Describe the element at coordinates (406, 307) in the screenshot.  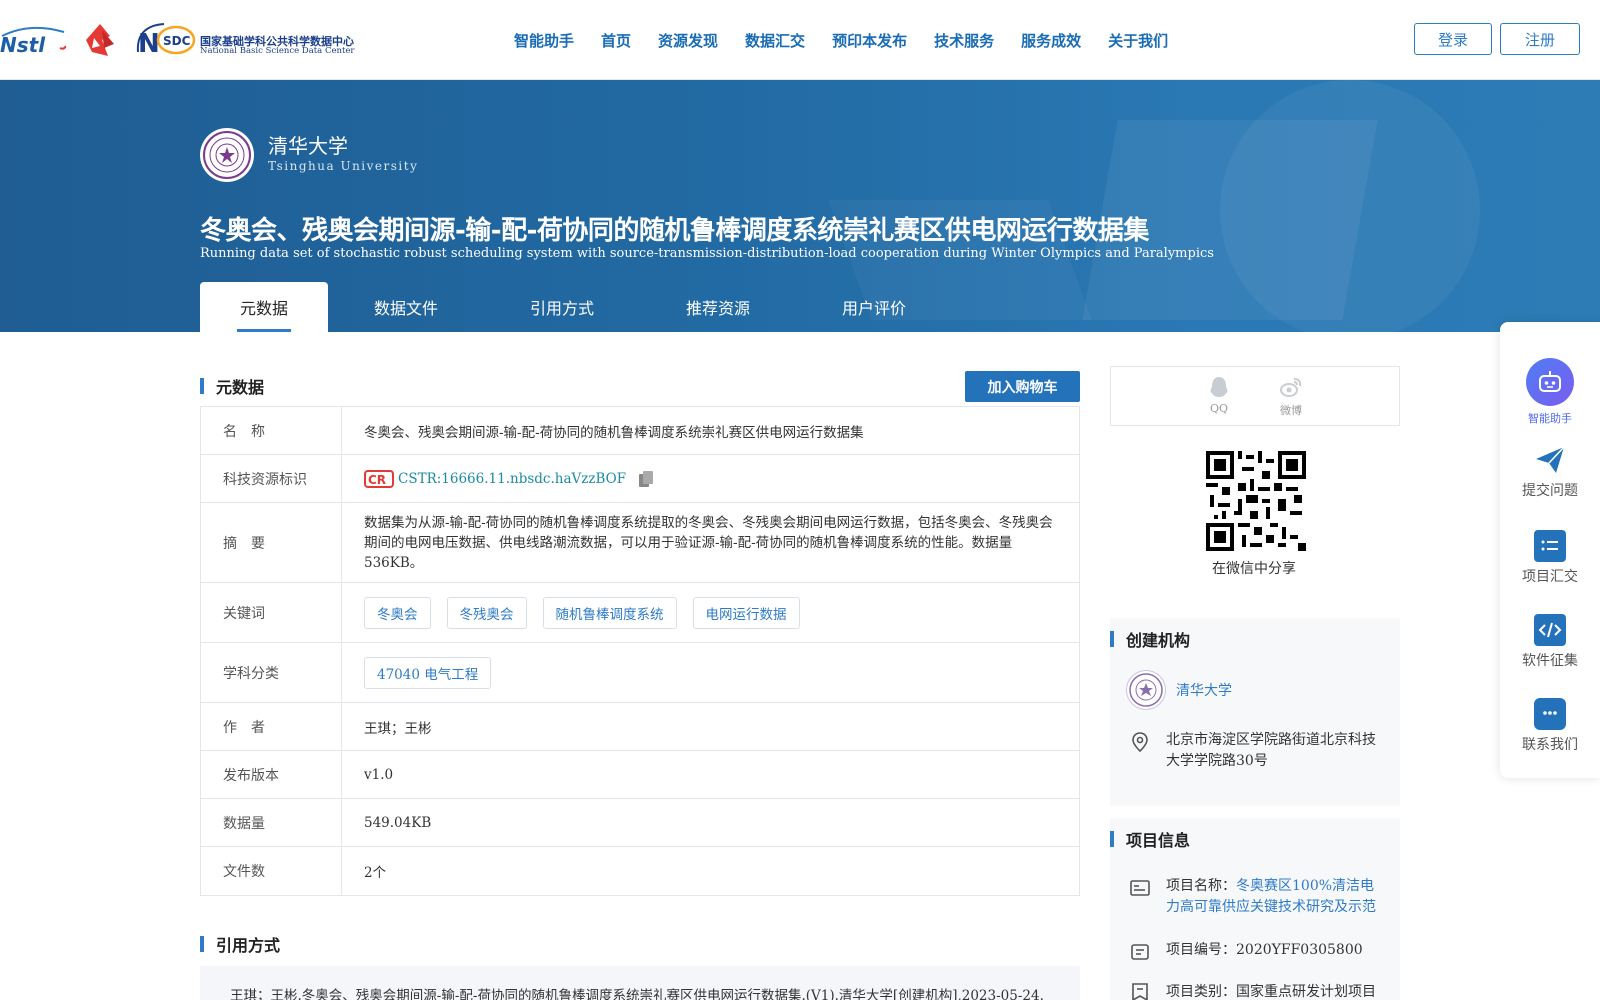
I see `tab-data-files: 数据文件` at that location.